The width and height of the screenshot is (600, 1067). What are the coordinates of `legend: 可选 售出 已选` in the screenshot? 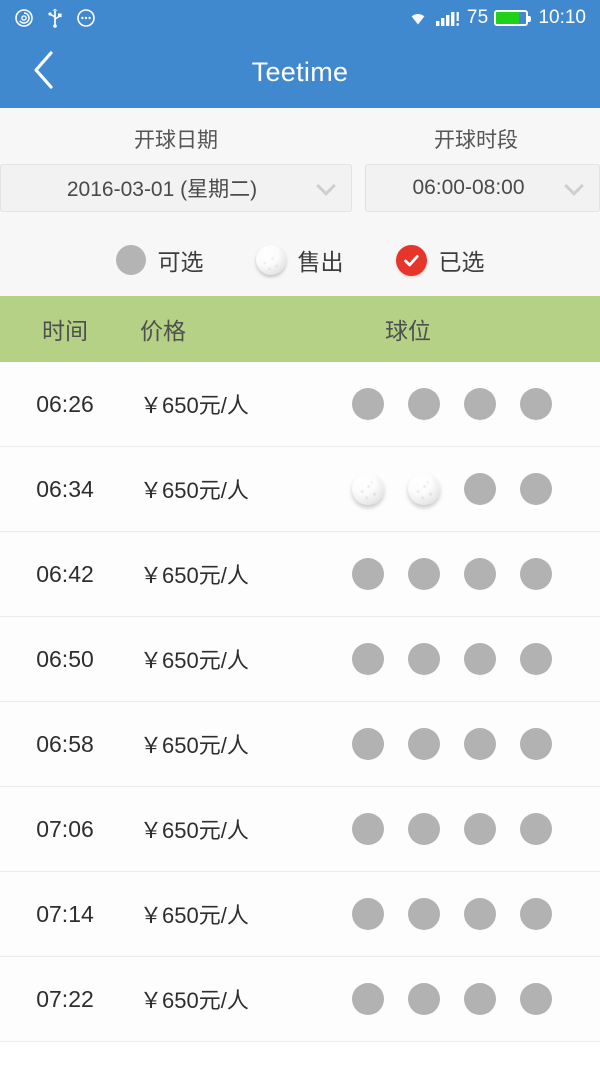 It's located at (300, 260).